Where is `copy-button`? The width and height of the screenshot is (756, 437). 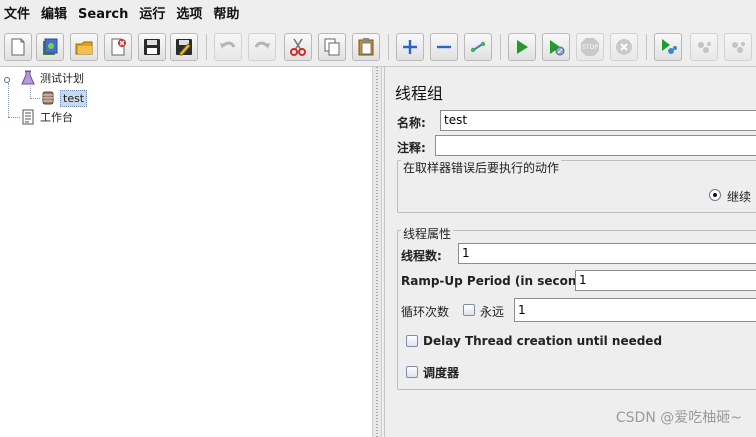
copy-button is located at coordinates (332, 47).